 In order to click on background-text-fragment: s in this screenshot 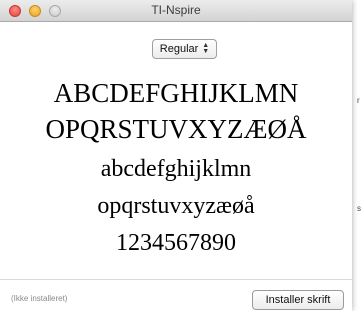, I will do `click(359, 208)`.